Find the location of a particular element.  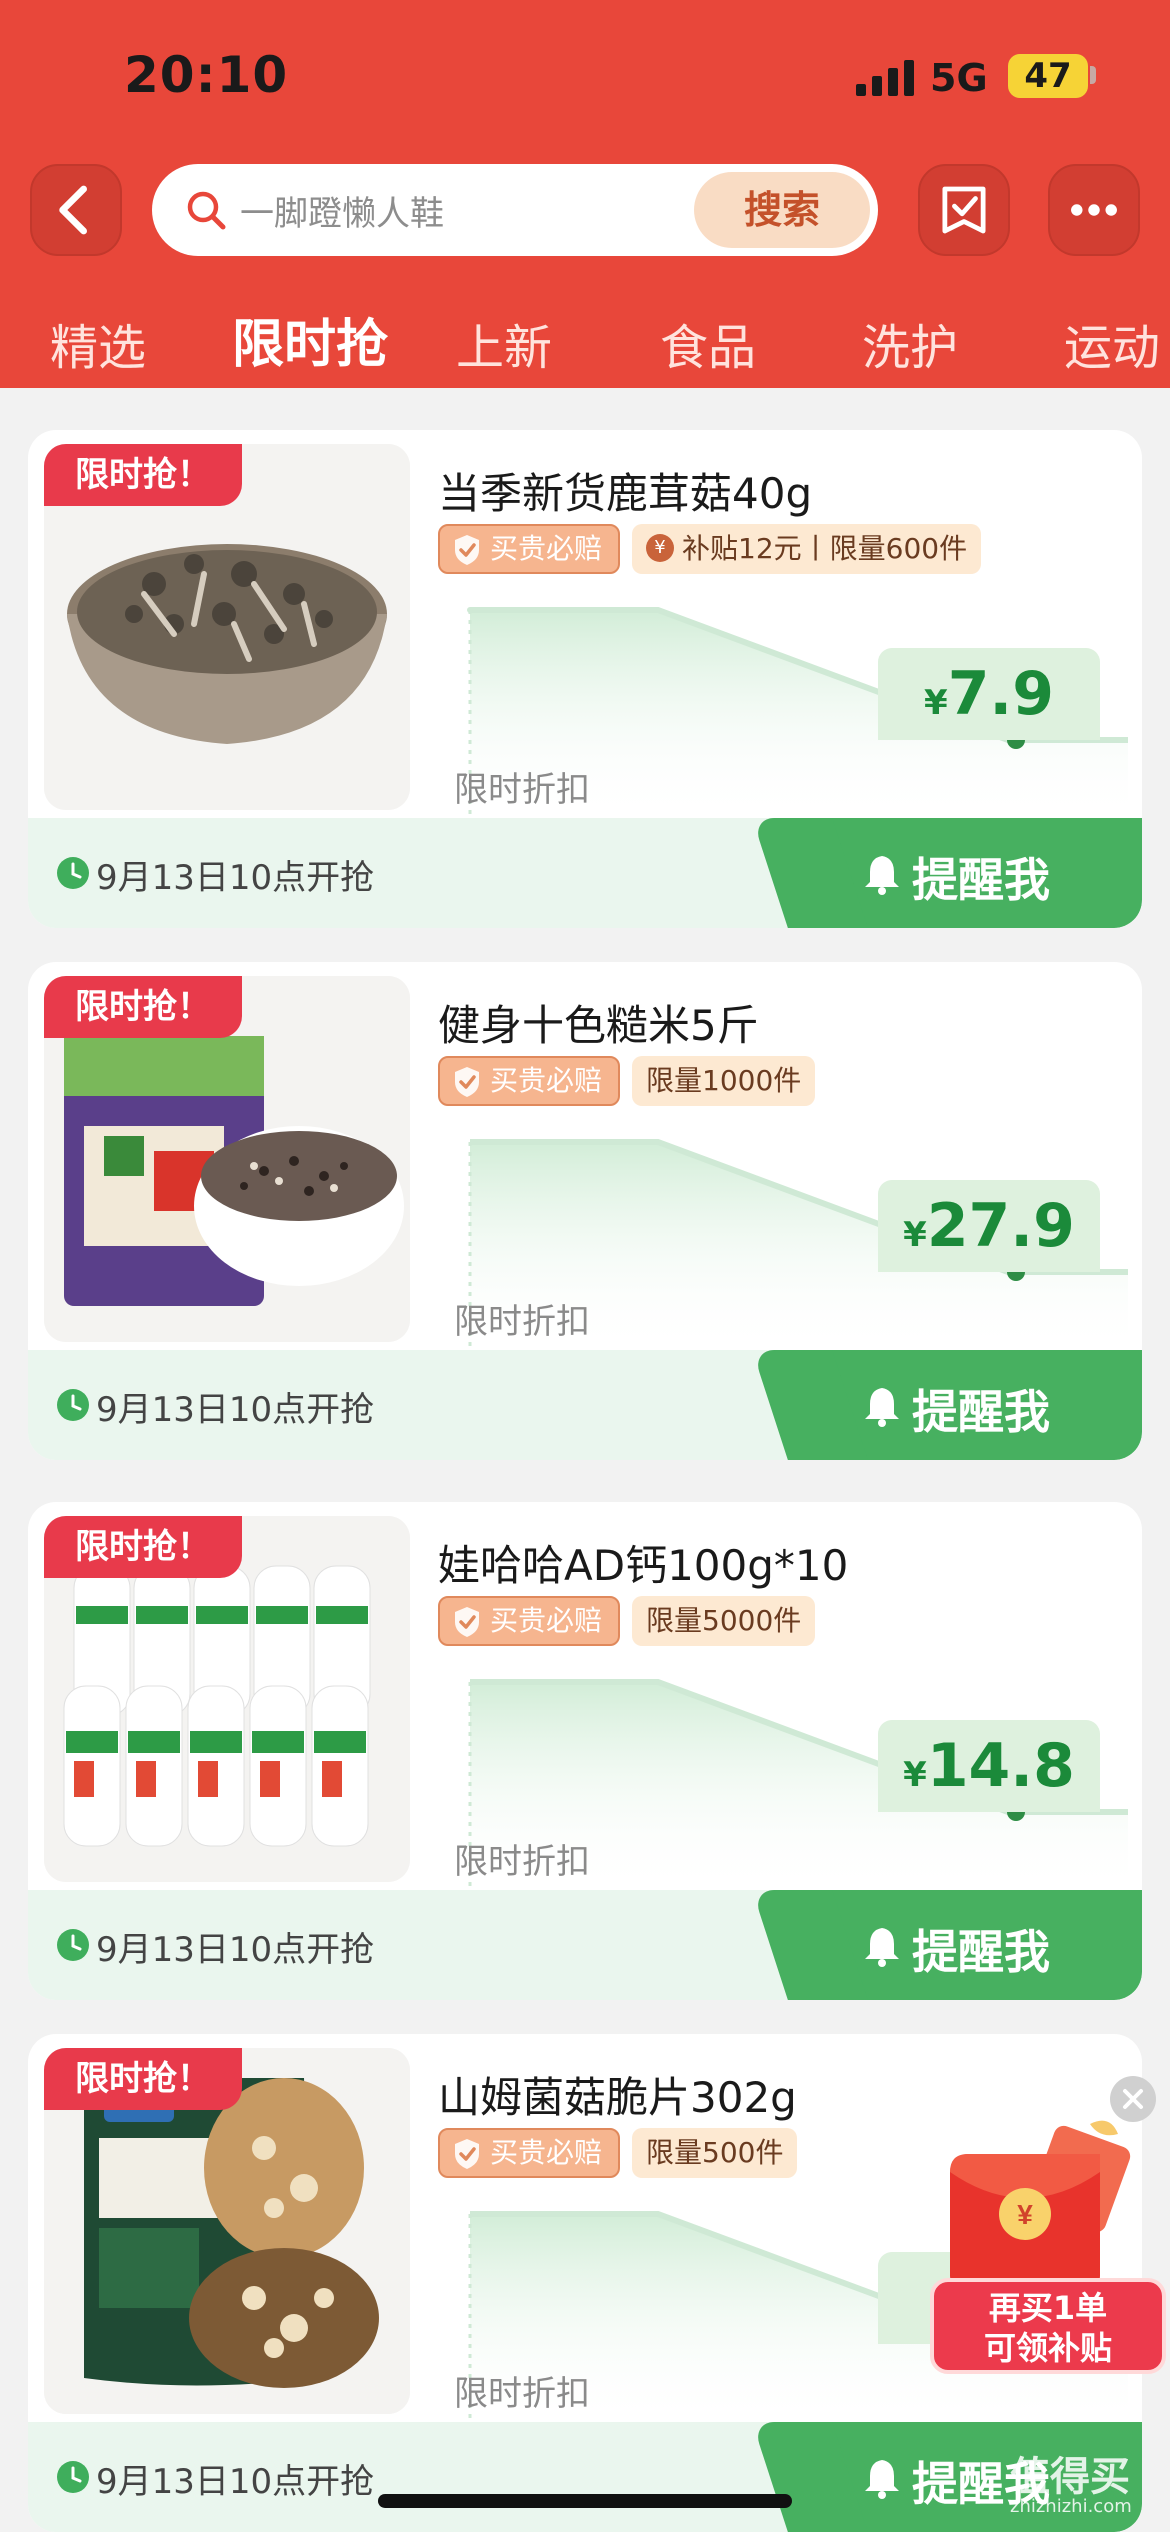

search-input: 一脚蹬懒人鞋 is located at coordinates (342, 210).